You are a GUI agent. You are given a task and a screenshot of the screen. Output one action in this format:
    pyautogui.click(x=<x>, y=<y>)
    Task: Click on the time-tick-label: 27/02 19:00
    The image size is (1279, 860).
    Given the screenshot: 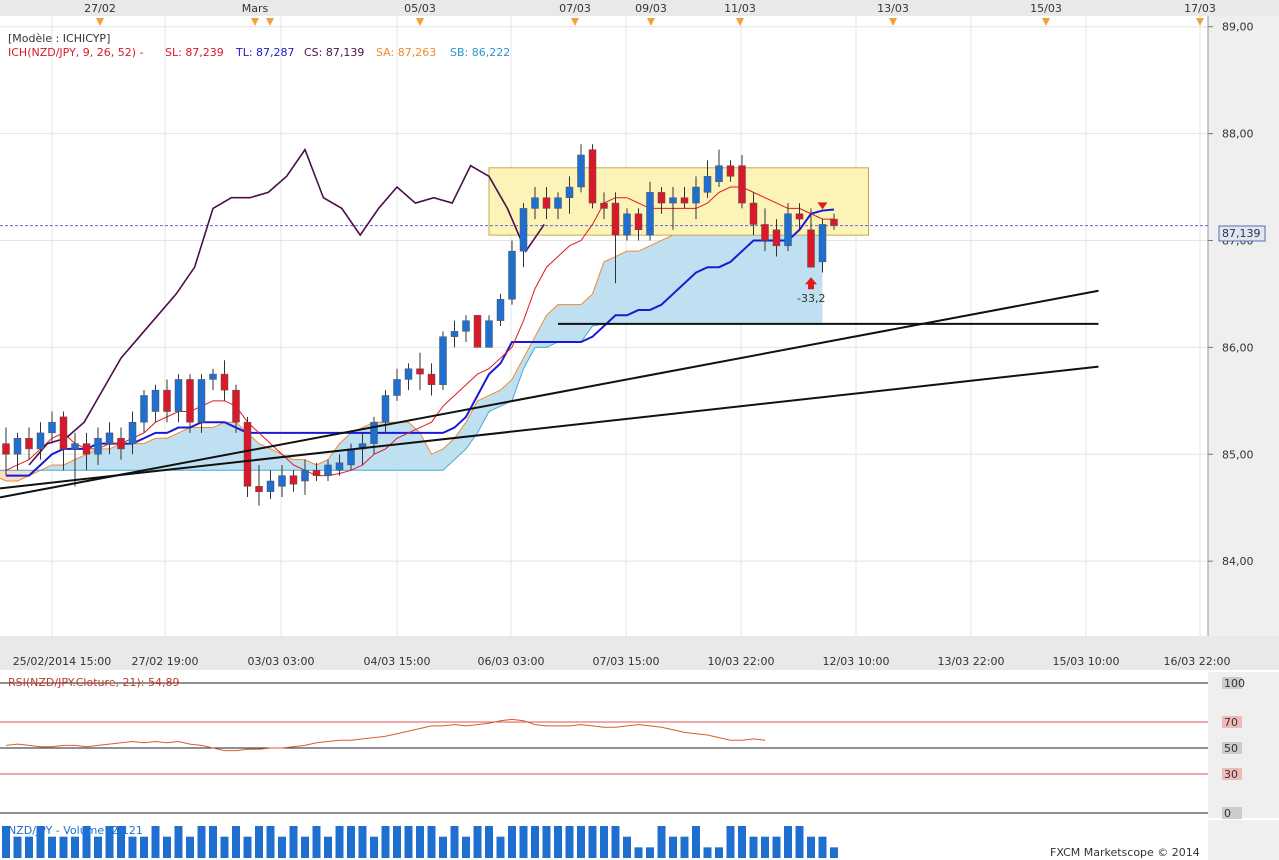 What is the action you would take?
    pyautogui.click(x=165, y=661)
    